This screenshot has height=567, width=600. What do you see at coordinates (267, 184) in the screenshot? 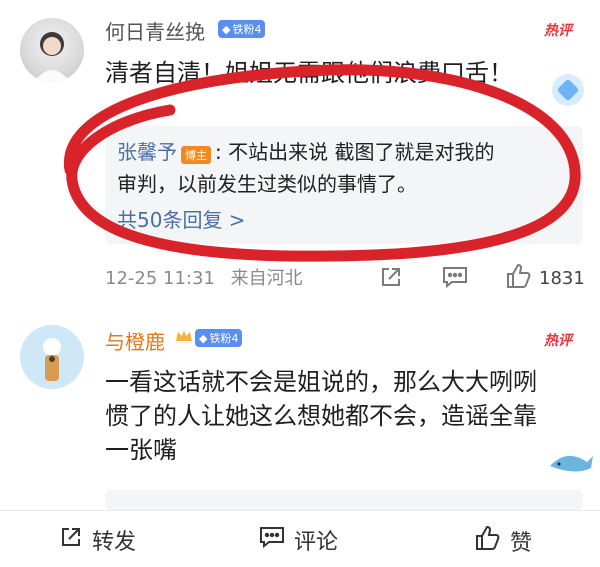
I see `reply-text-line2: 审判，以前发生过类似的事情了。` at bounding box center [267, 184].